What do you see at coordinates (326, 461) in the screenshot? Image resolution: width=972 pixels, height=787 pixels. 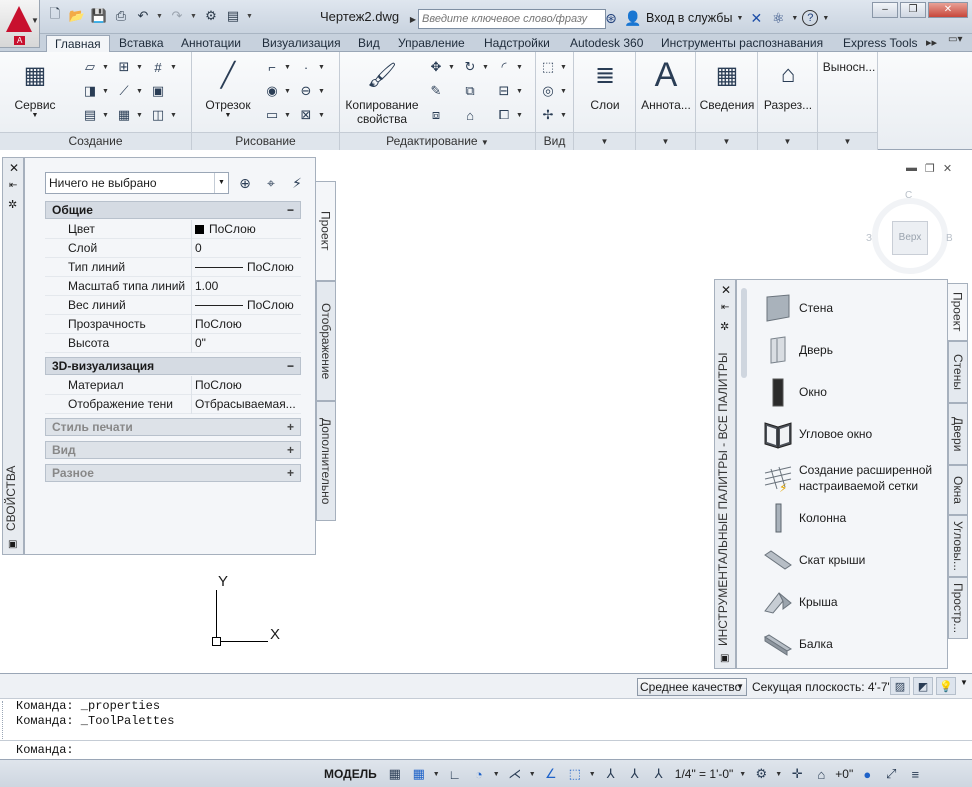 I see `tab-extended: Дополнительно` at bounding box center [326, 461].